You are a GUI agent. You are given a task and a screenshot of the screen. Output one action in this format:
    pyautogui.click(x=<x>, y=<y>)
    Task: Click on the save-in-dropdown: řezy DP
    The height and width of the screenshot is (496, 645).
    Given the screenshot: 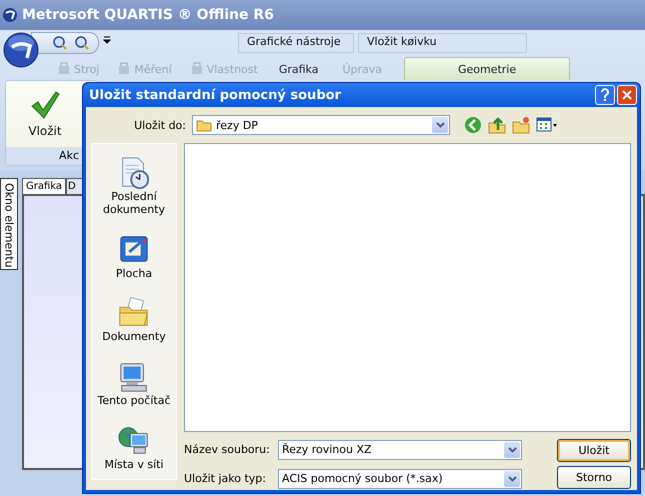 What is the action you would take?
    pyautogui.click(x=321, y=125)
    